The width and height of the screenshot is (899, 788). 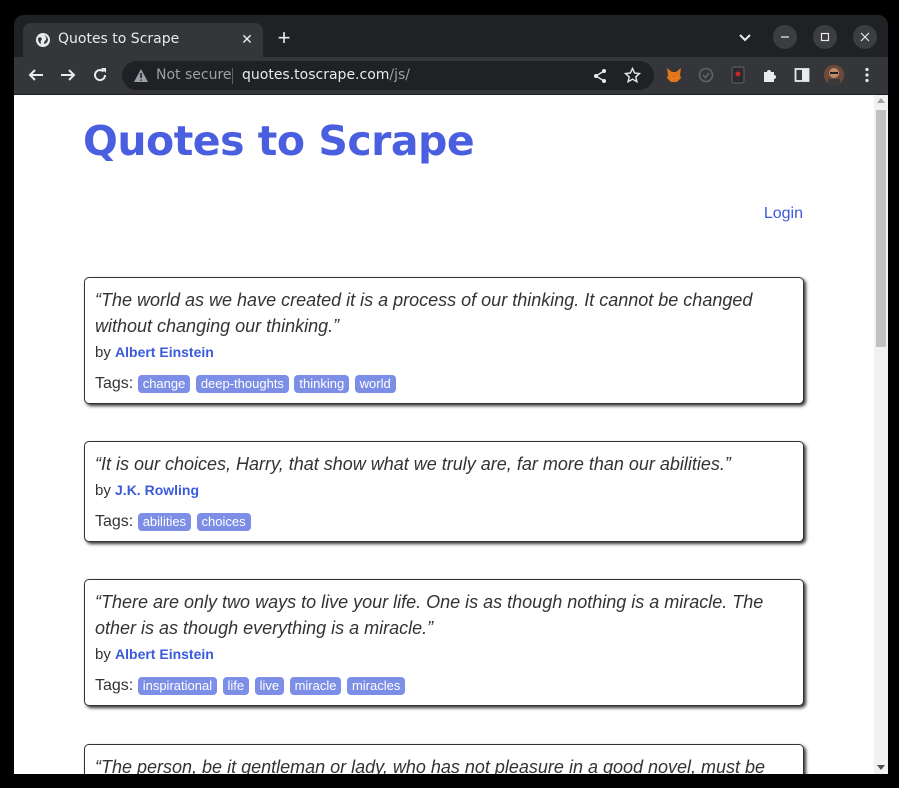 I want to click on url-text: quotes.toscrape.com/js/, so click(x=326, y=75).